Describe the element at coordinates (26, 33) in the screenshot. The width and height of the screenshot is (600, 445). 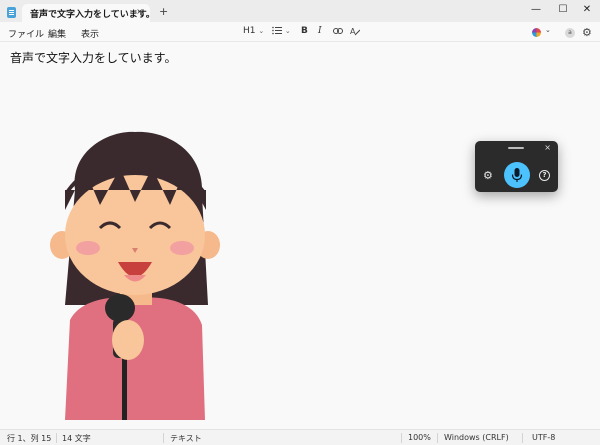
I see `menu-file: ファイル` at that location.